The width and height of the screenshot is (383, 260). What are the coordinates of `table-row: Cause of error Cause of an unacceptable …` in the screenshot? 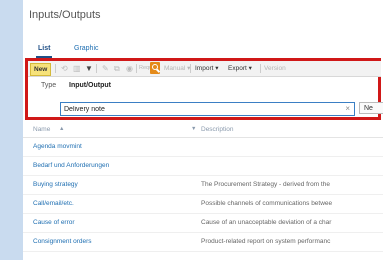 It's located at (203, 223).